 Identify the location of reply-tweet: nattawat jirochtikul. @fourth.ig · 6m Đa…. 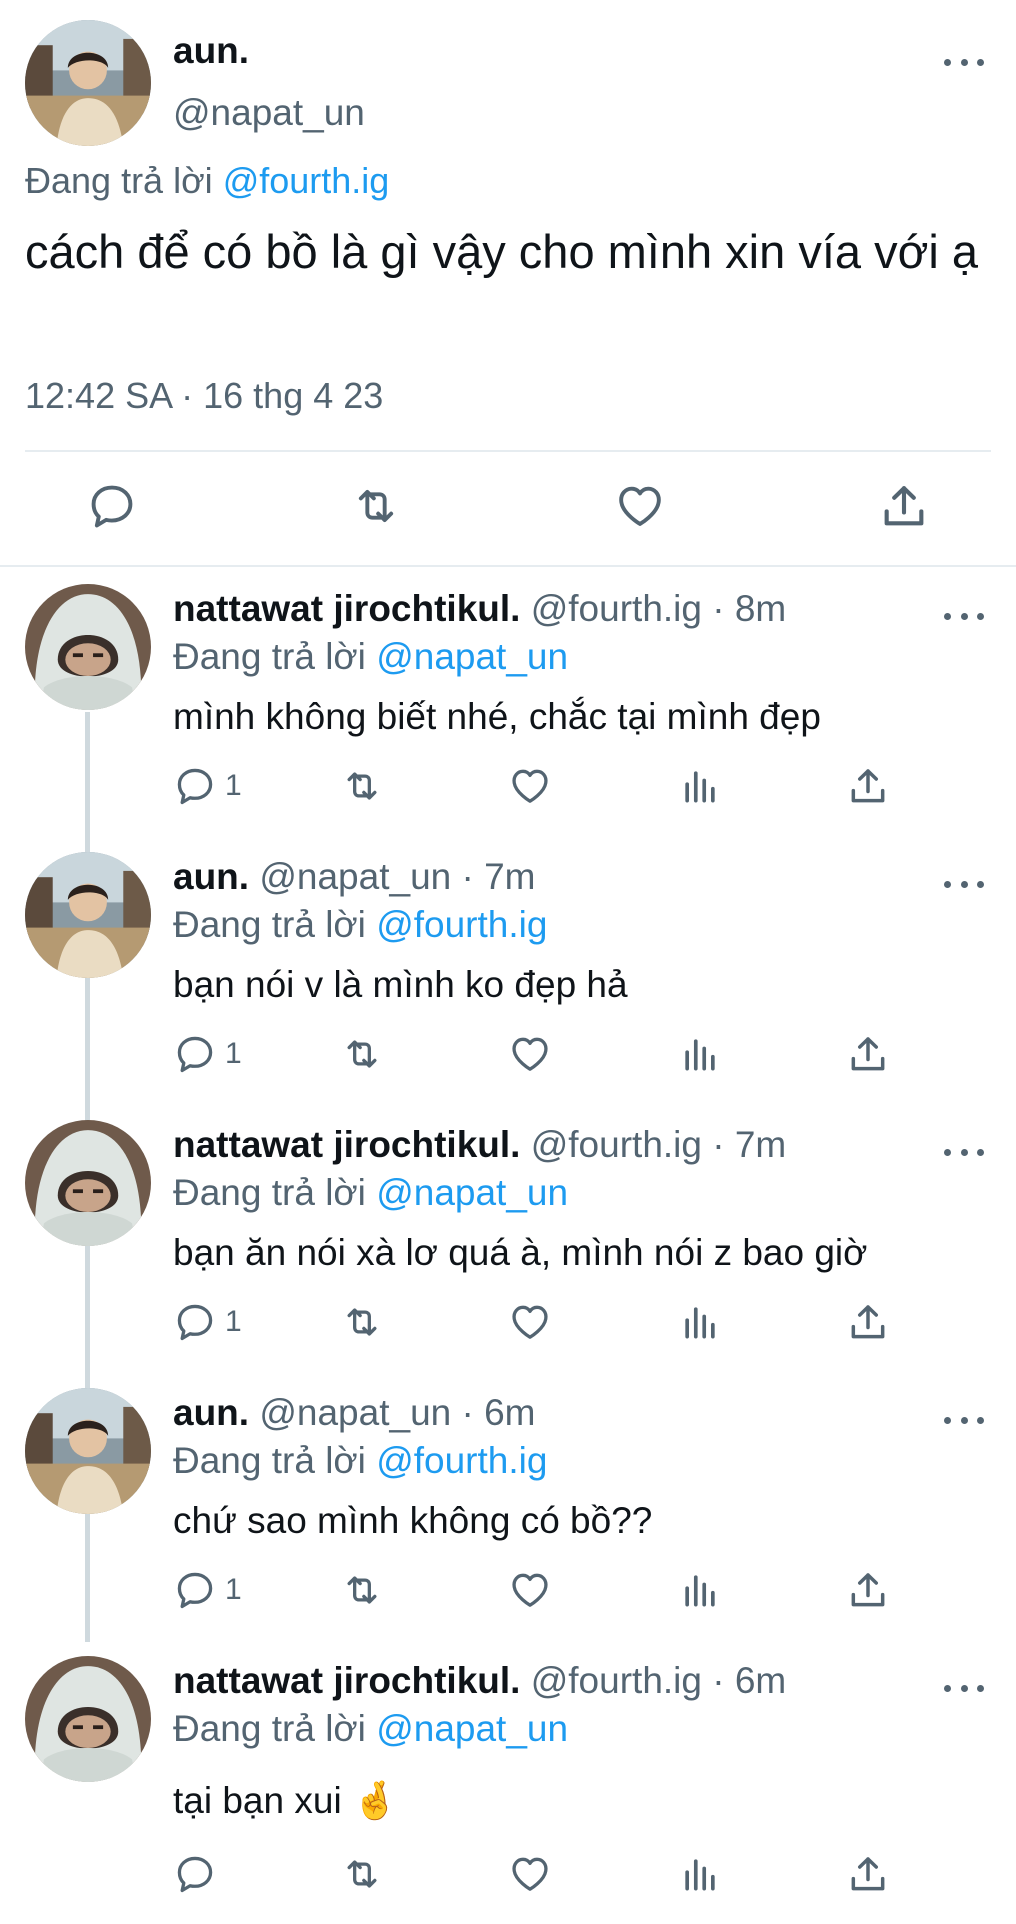
(508, 1790).